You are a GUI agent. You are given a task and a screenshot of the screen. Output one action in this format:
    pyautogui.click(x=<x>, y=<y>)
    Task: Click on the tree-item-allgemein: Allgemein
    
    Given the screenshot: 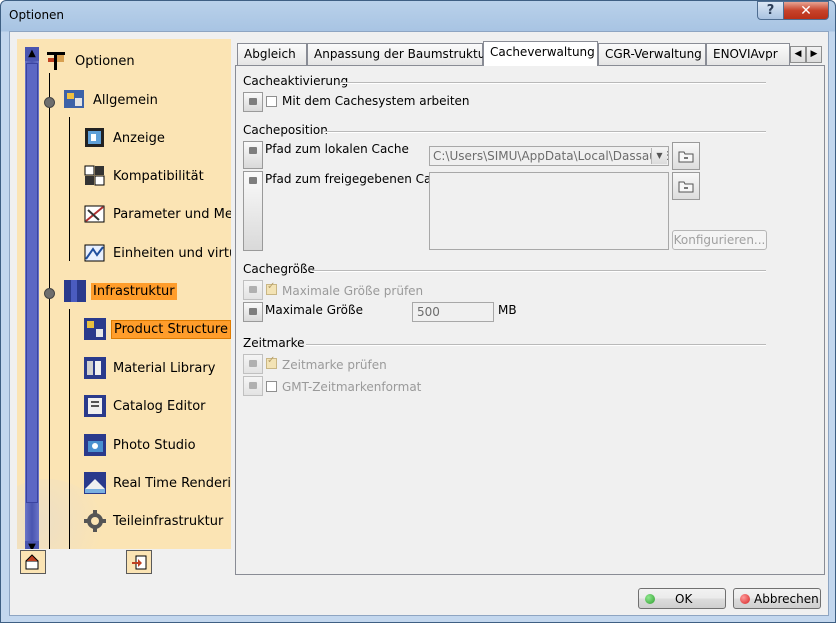 What is the action you would take?
    pyautogui.click(x=111, y=100)
    